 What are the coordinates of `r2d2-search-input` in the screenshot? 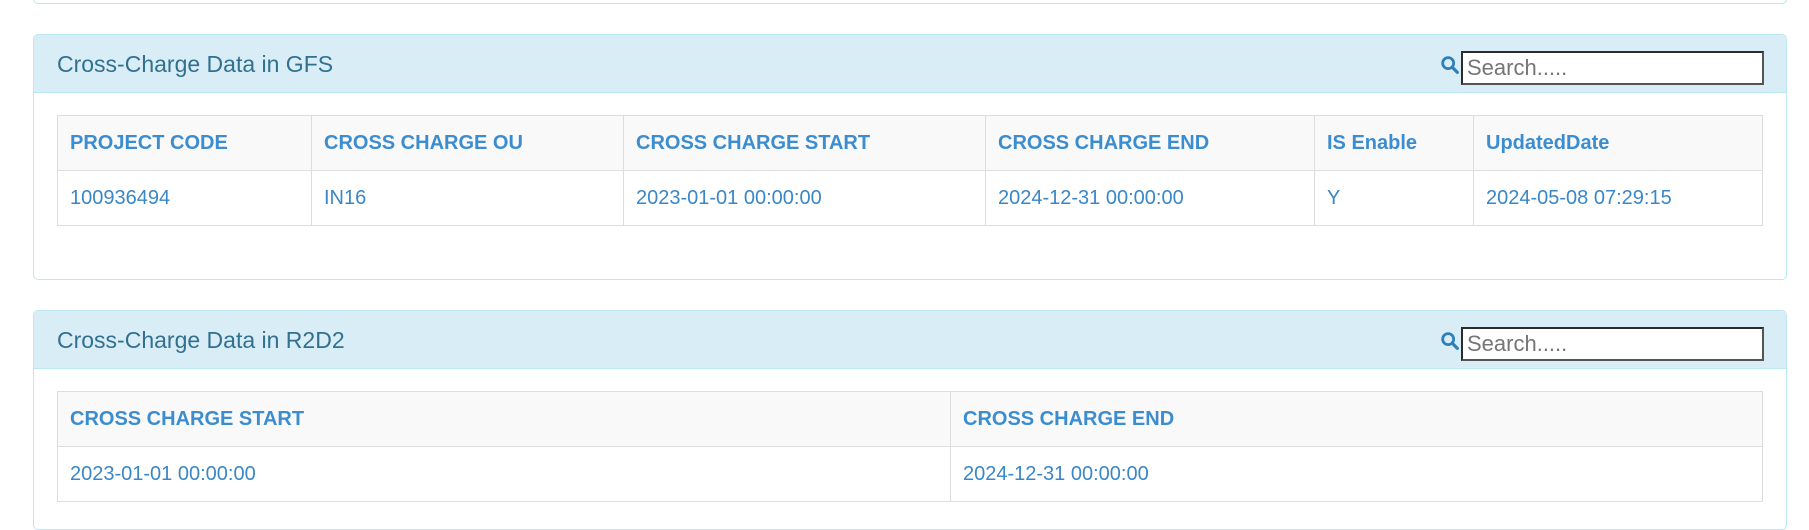 It's located at (1612, 344).